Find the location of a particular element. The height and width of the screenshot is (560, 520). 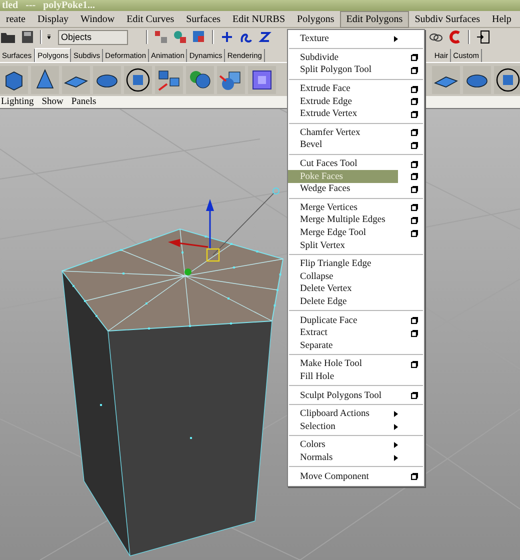

menu-bar-item: Window is located at coordinates (97, 19).